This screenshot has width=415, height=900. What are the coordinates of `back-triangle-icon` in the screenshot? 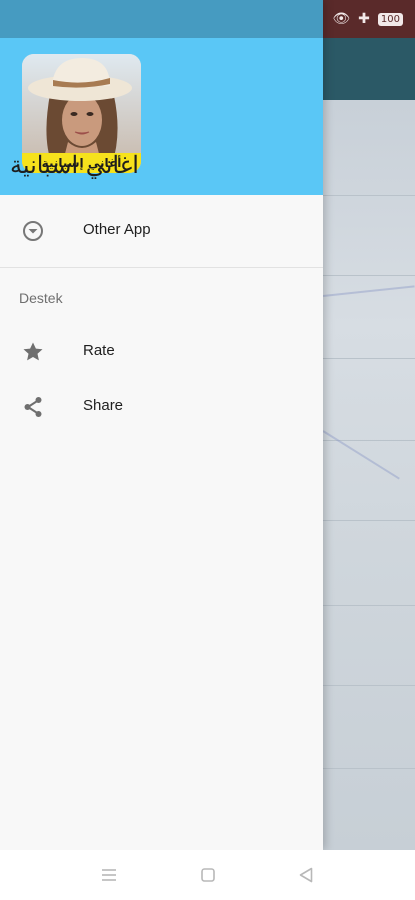 It's located at (306, 875).